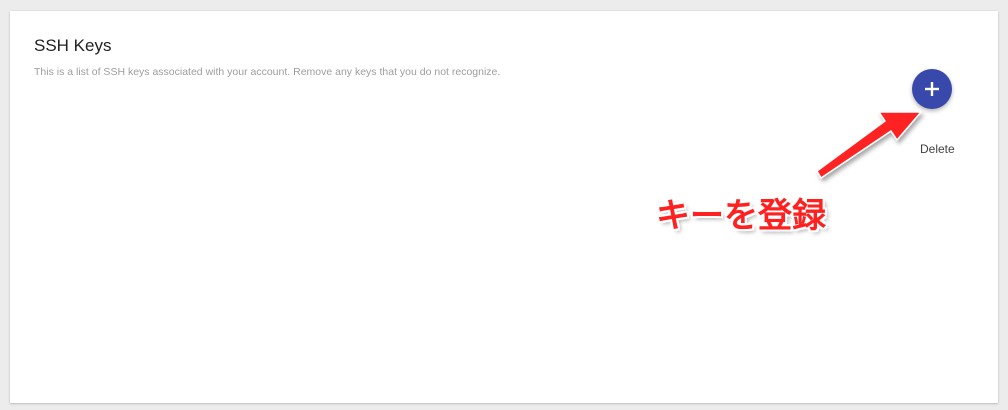  What do you see at coordinates (937, 149) in the screenshot?
I see `delete-link: Delete` at bounding box center [937, 149].